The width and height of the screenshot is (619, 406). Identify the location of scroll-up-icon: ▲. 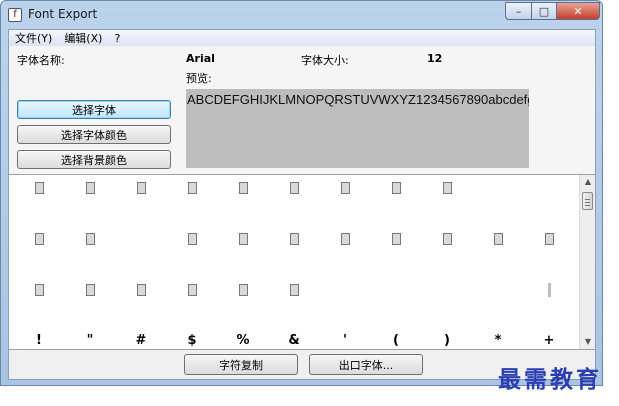
(587, 182).